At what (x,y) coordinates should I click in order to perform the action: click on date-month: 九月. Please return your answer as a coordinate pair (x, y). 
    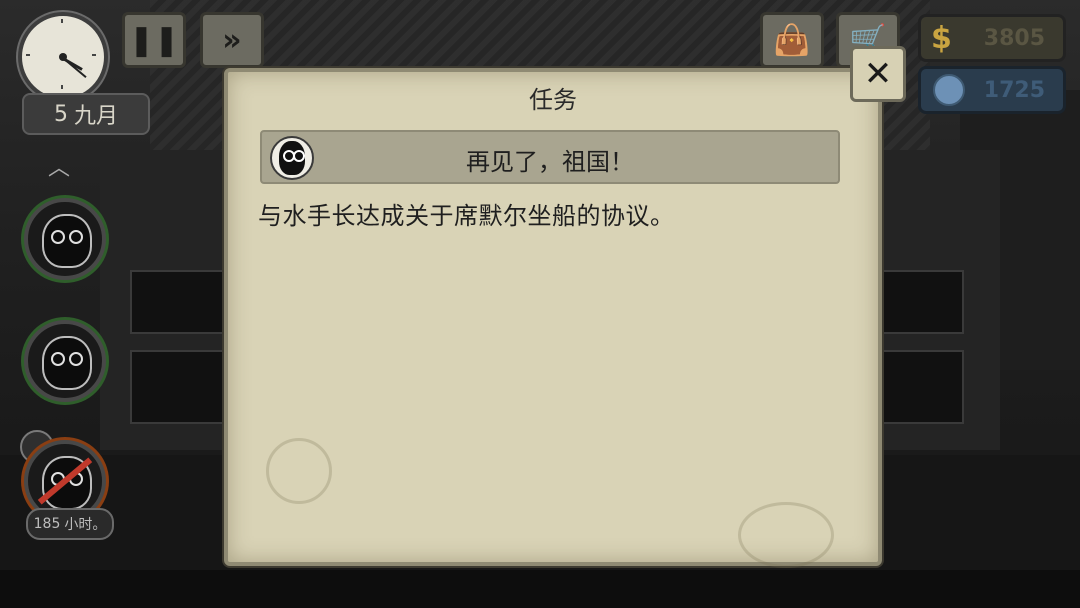
    Looking at the image, I should click on (95, 116).